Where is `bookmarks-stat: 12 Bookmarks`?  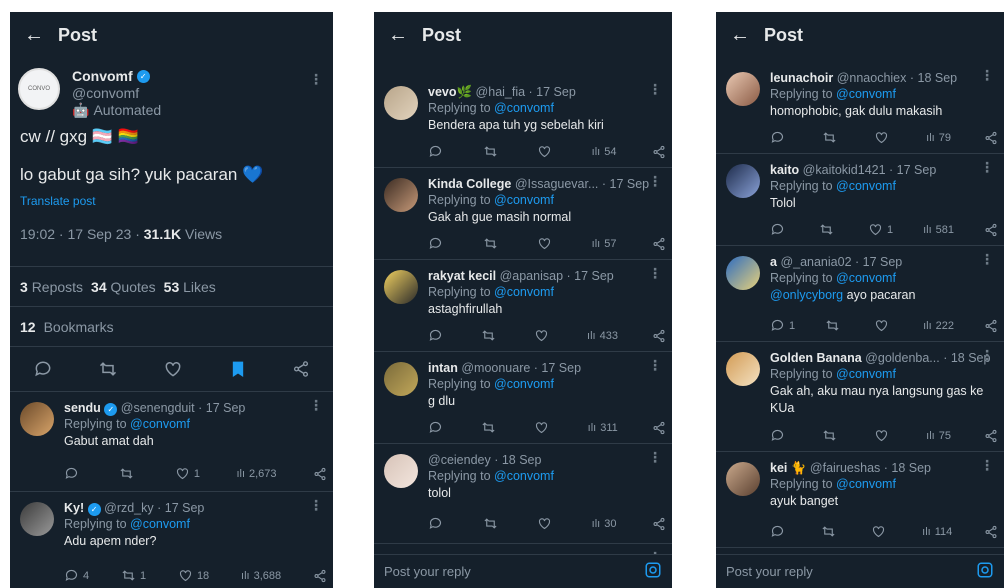
bookmarks-stat: 12 Bookmarks is located at coordinates (171, 326).